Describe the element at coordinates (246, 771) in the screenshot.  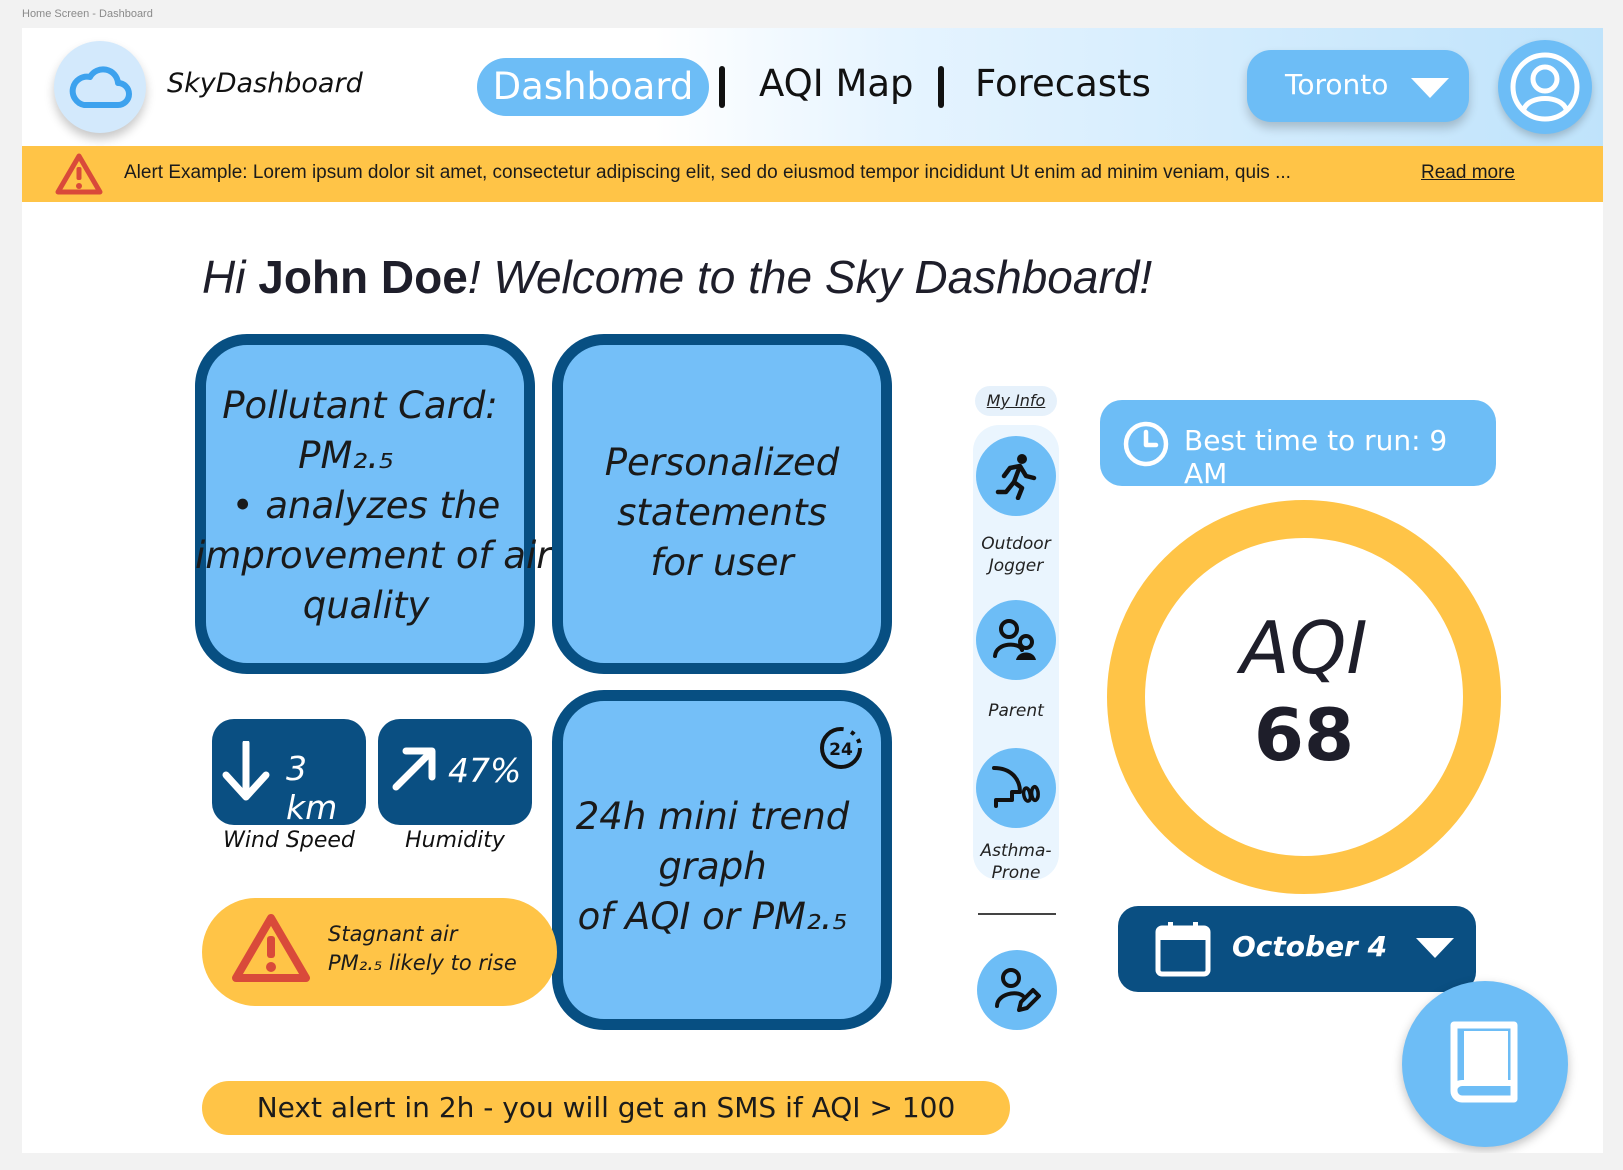
I see `arrow-down-icon` at that location.